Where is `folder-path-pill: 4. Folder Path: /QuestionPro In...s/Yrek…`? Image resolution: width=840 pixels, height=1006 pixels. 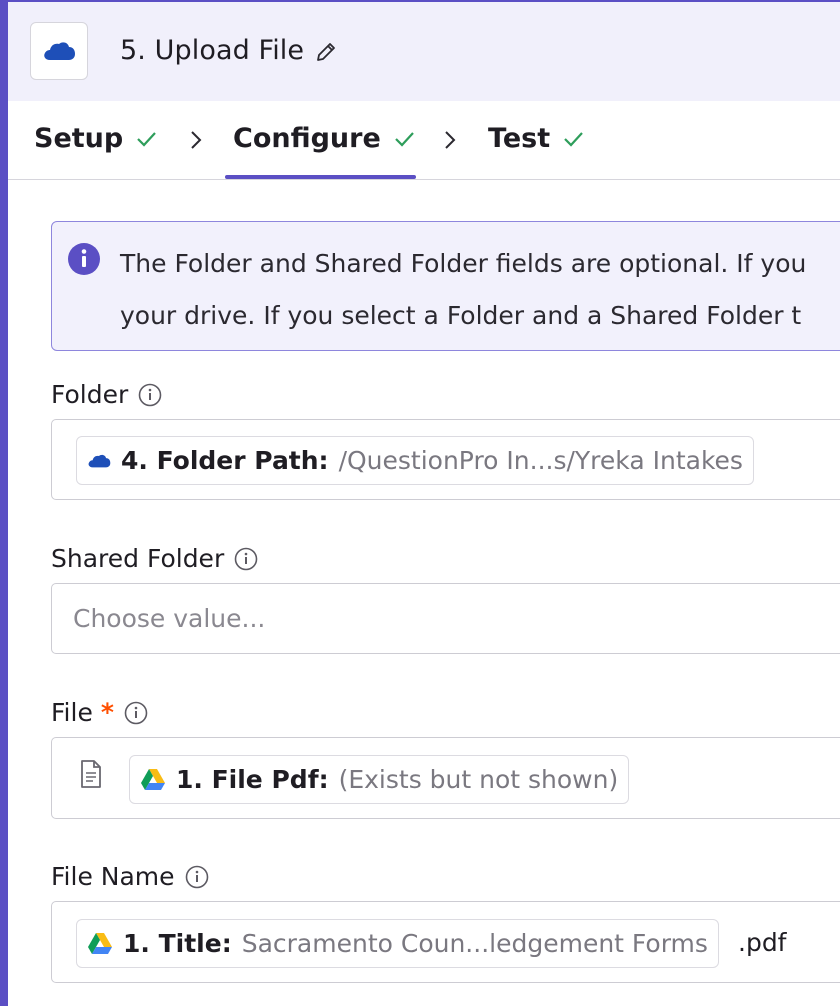 folder-path-pill: 4. Folder Path: /QuestionPro In...s/Yrek… is located at coordinates (415, 460).